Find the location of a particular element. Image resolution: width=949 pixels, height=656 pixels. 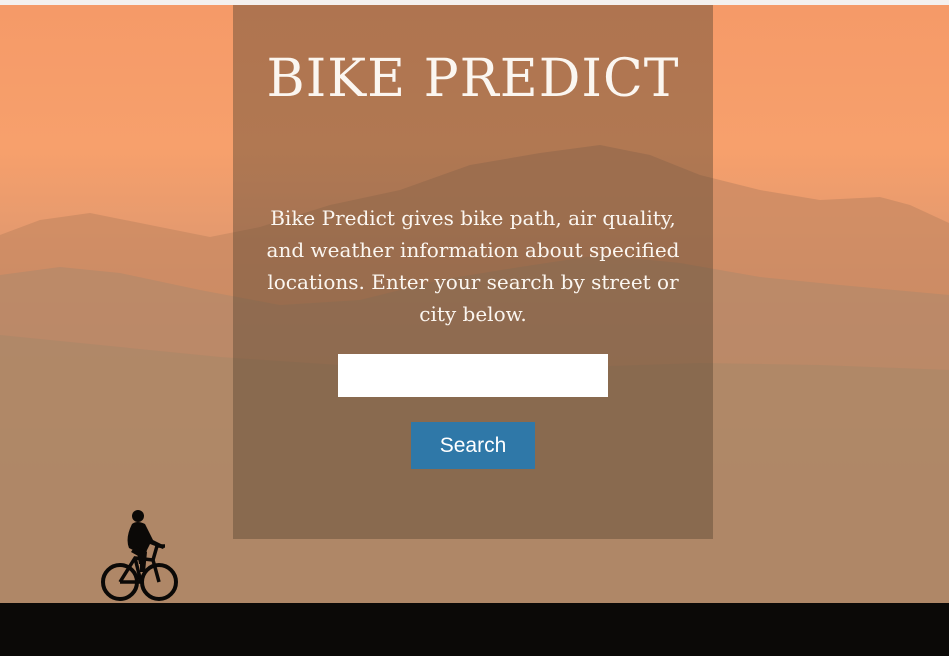

search-input is located at coordinates (473, 375).